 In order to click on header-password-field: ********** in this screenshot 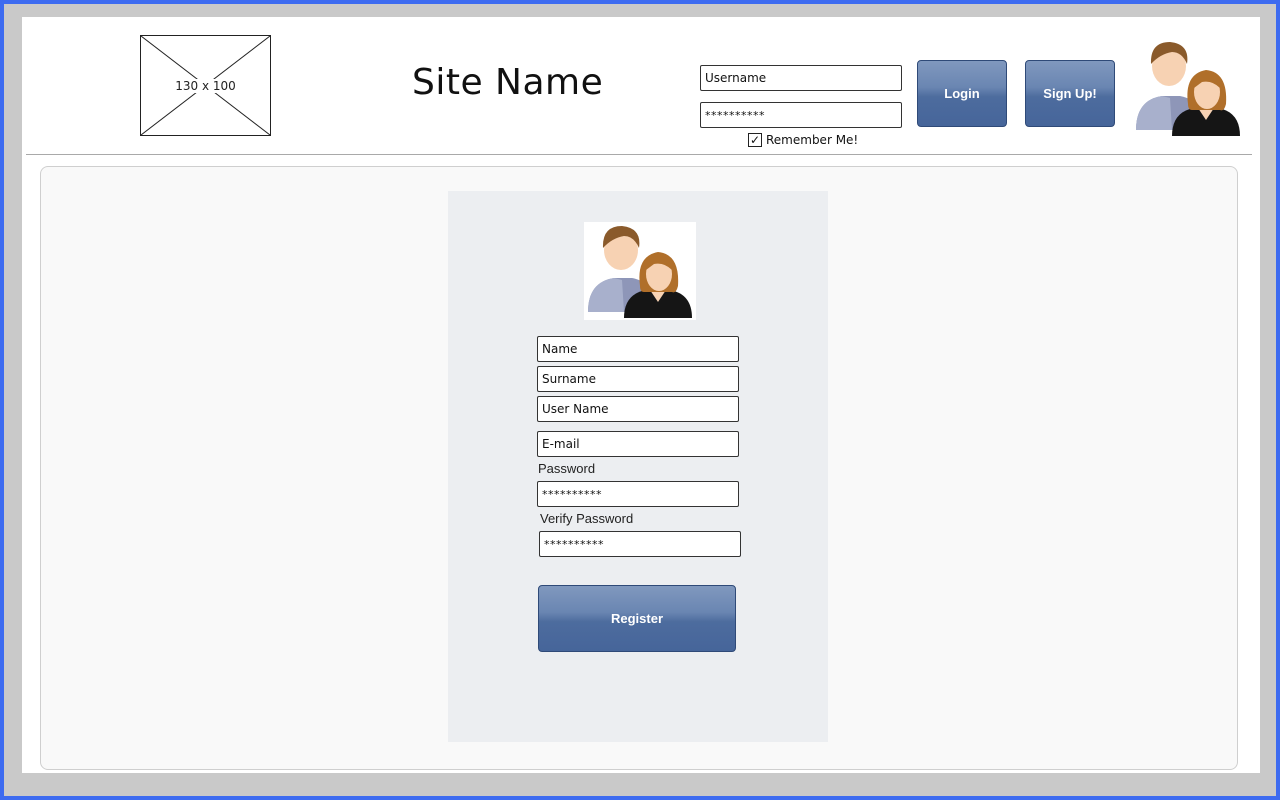, I will do `click(801, 115)`.